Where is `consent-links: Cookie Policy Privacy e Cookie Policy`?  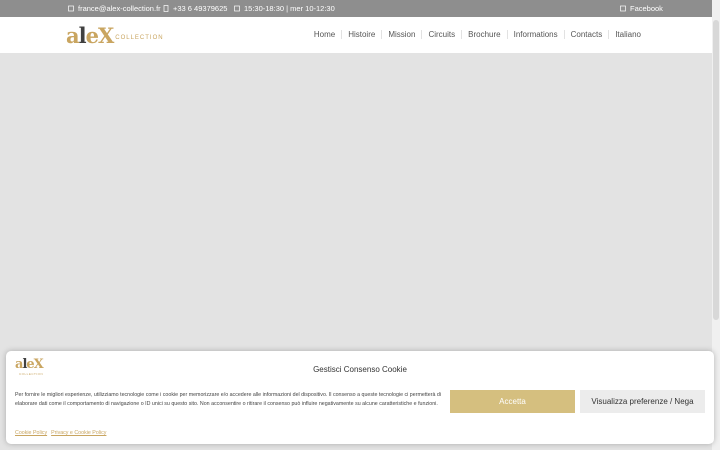 consent-links: Cookie Policy Privacy e Cookie Policy is located at coordinates (62, 433).